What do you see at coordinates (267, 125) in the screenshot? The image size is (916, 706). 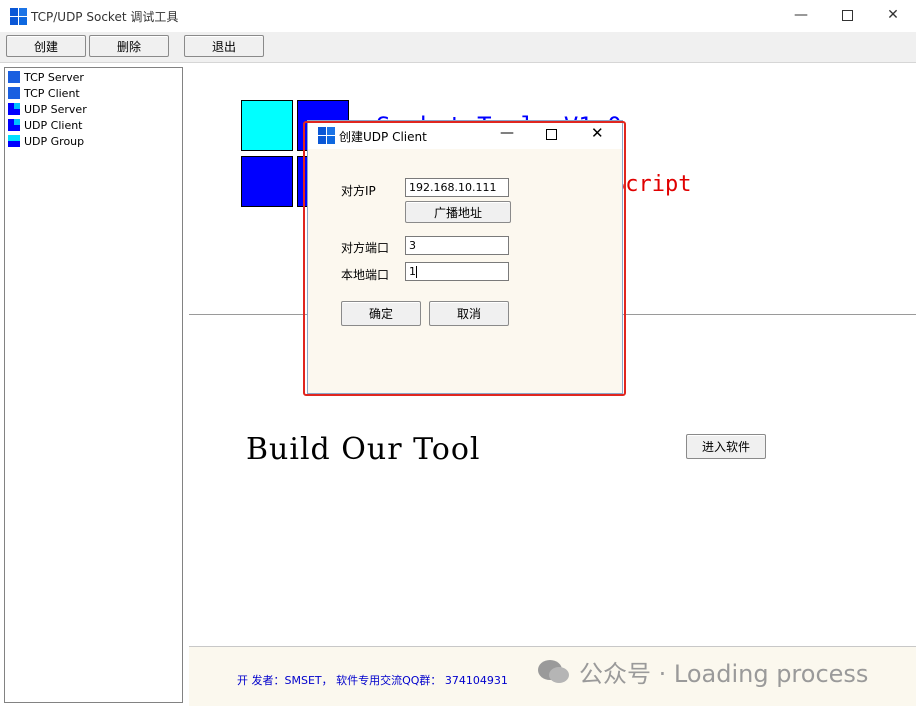 I see `logo-square-cyan` at bounding box center [267, 125].